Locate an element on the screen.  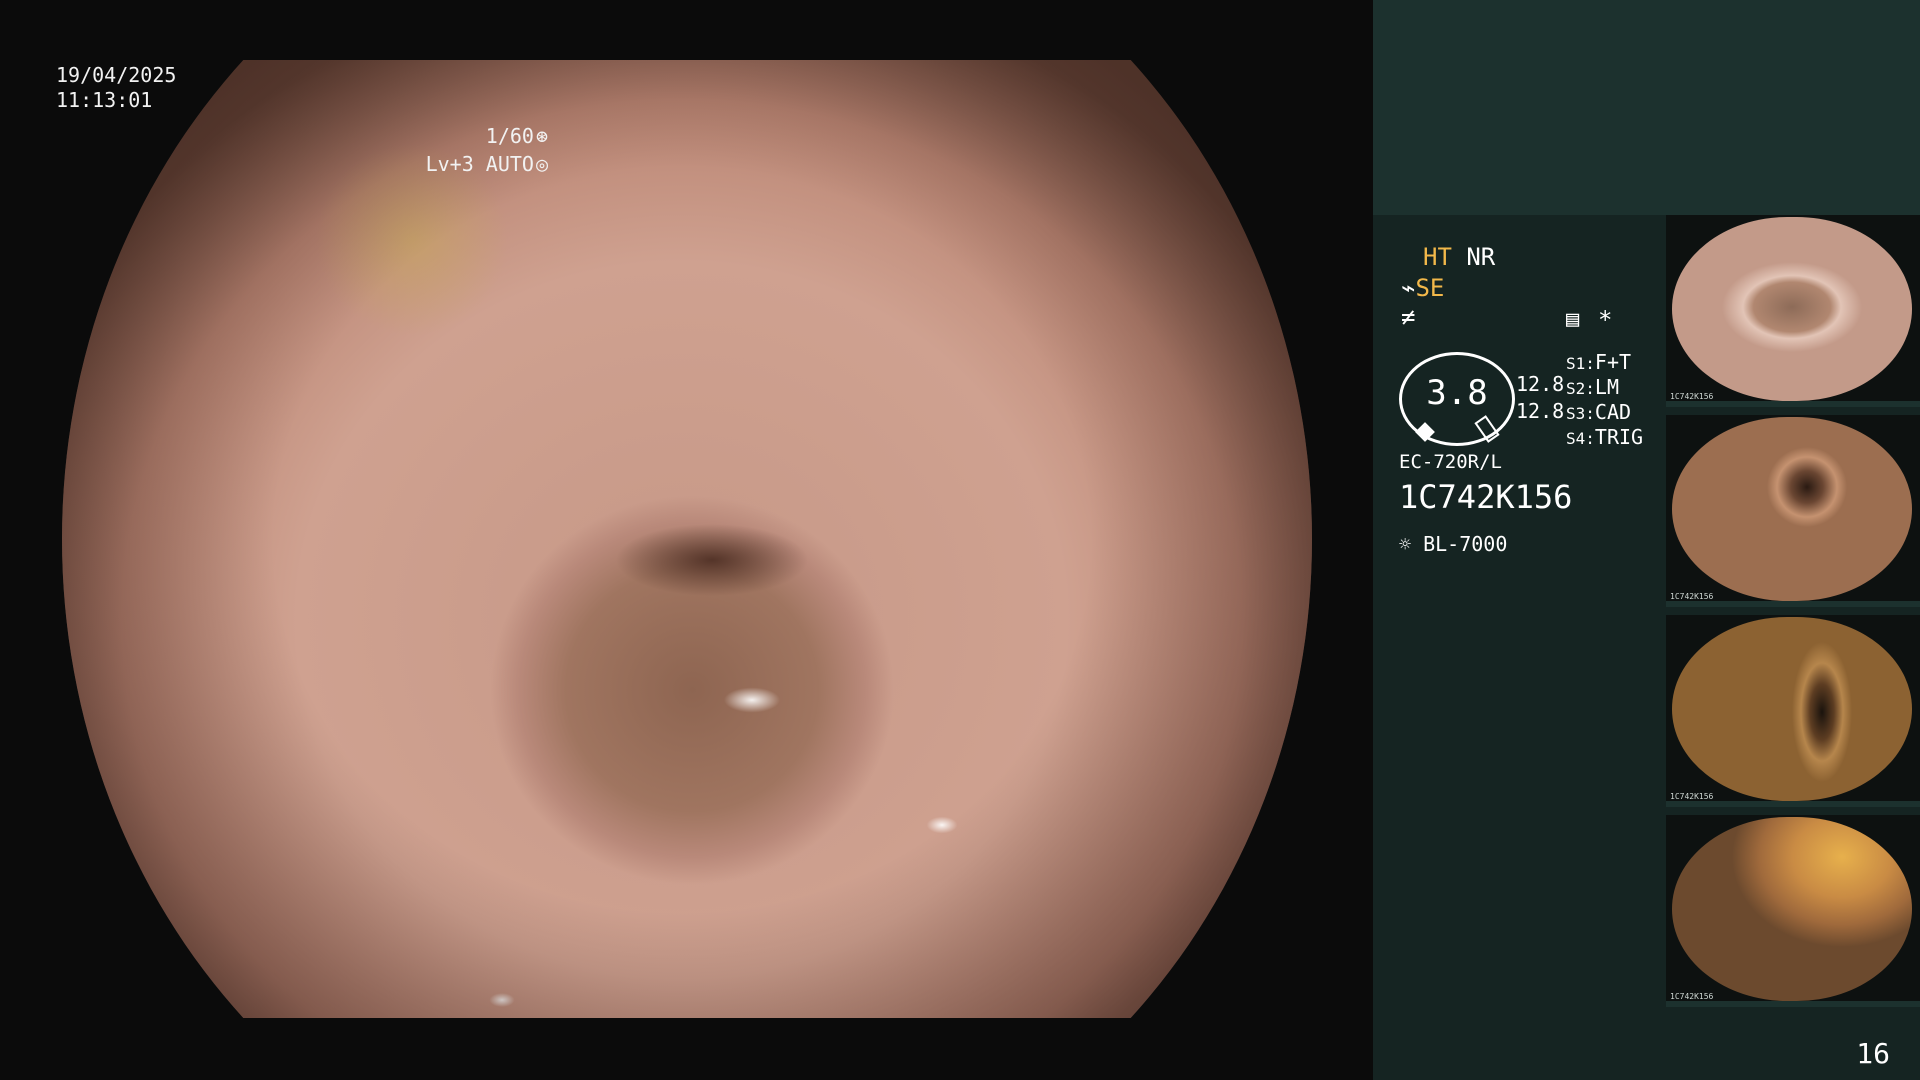
left-value-1: 12.8 is located at coordinates (1540, 384).